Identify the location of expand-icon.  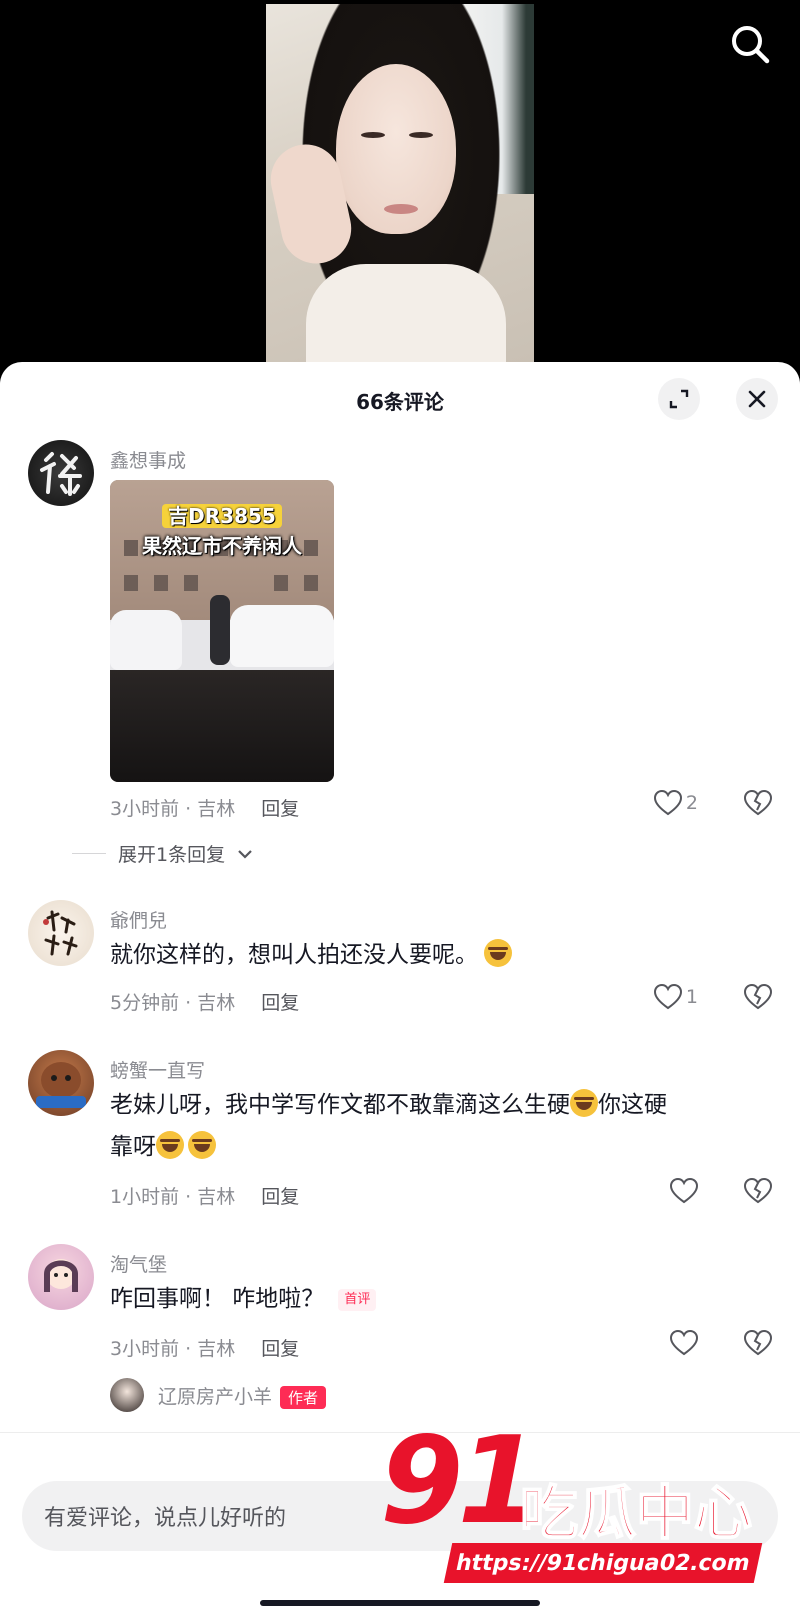
(679, 399).